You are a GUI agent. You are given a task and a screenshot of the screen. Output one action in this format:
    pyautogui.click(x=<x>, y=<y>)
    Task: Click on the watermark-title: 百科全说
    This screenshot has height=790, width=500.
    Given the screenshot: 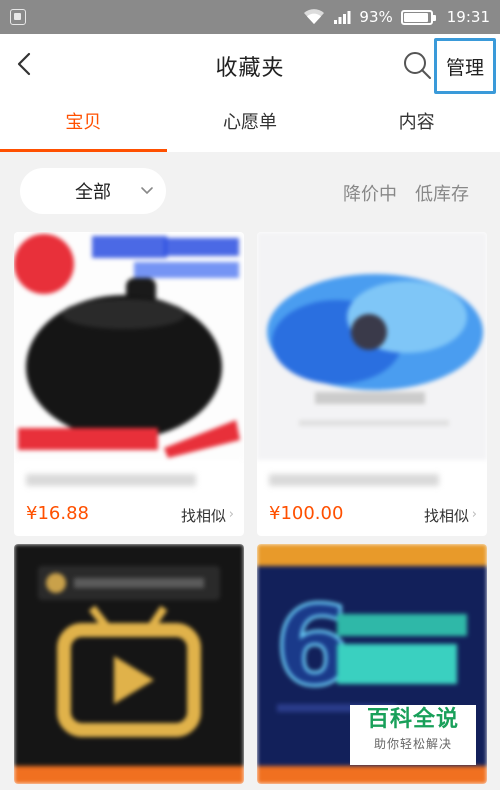 What is the action you would take?
    pyautogui.click(x=412, y=719)
    